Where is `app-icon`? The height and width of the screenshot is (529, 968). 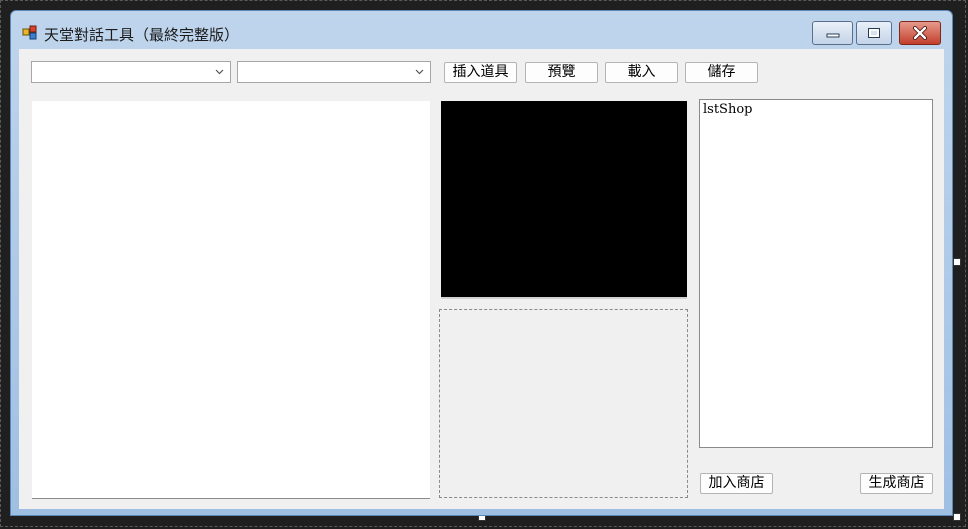
app-icon is located at coordinates (29, 32).